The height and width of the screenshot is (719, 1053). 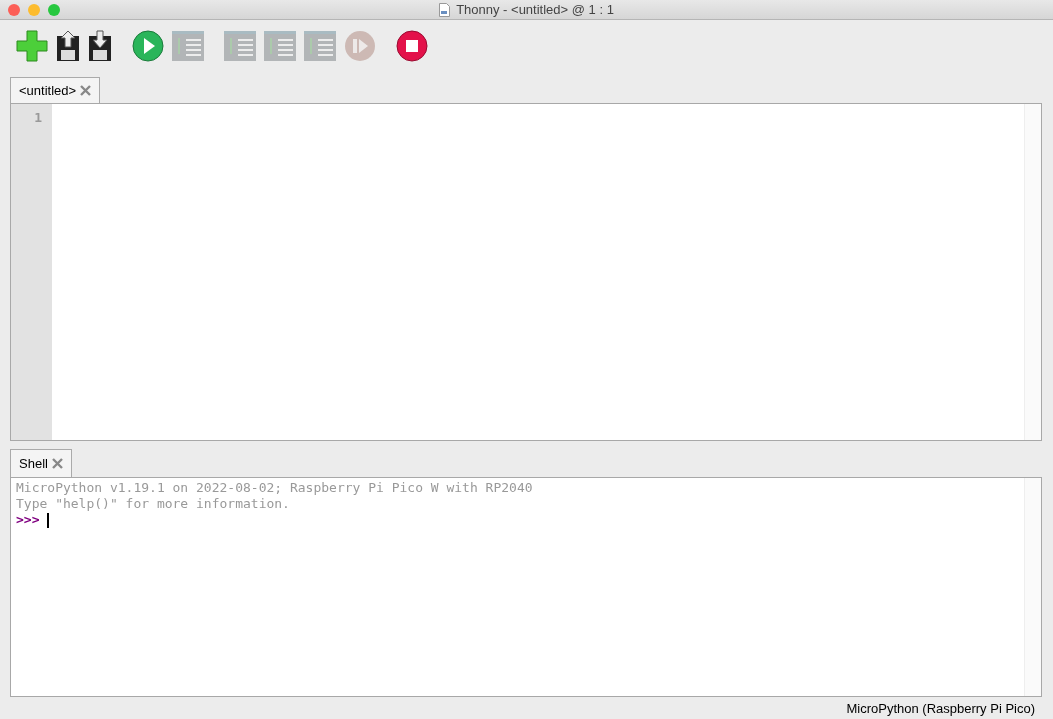 I want to click on shell-prompt: >>>, so click(x=28, y=520).